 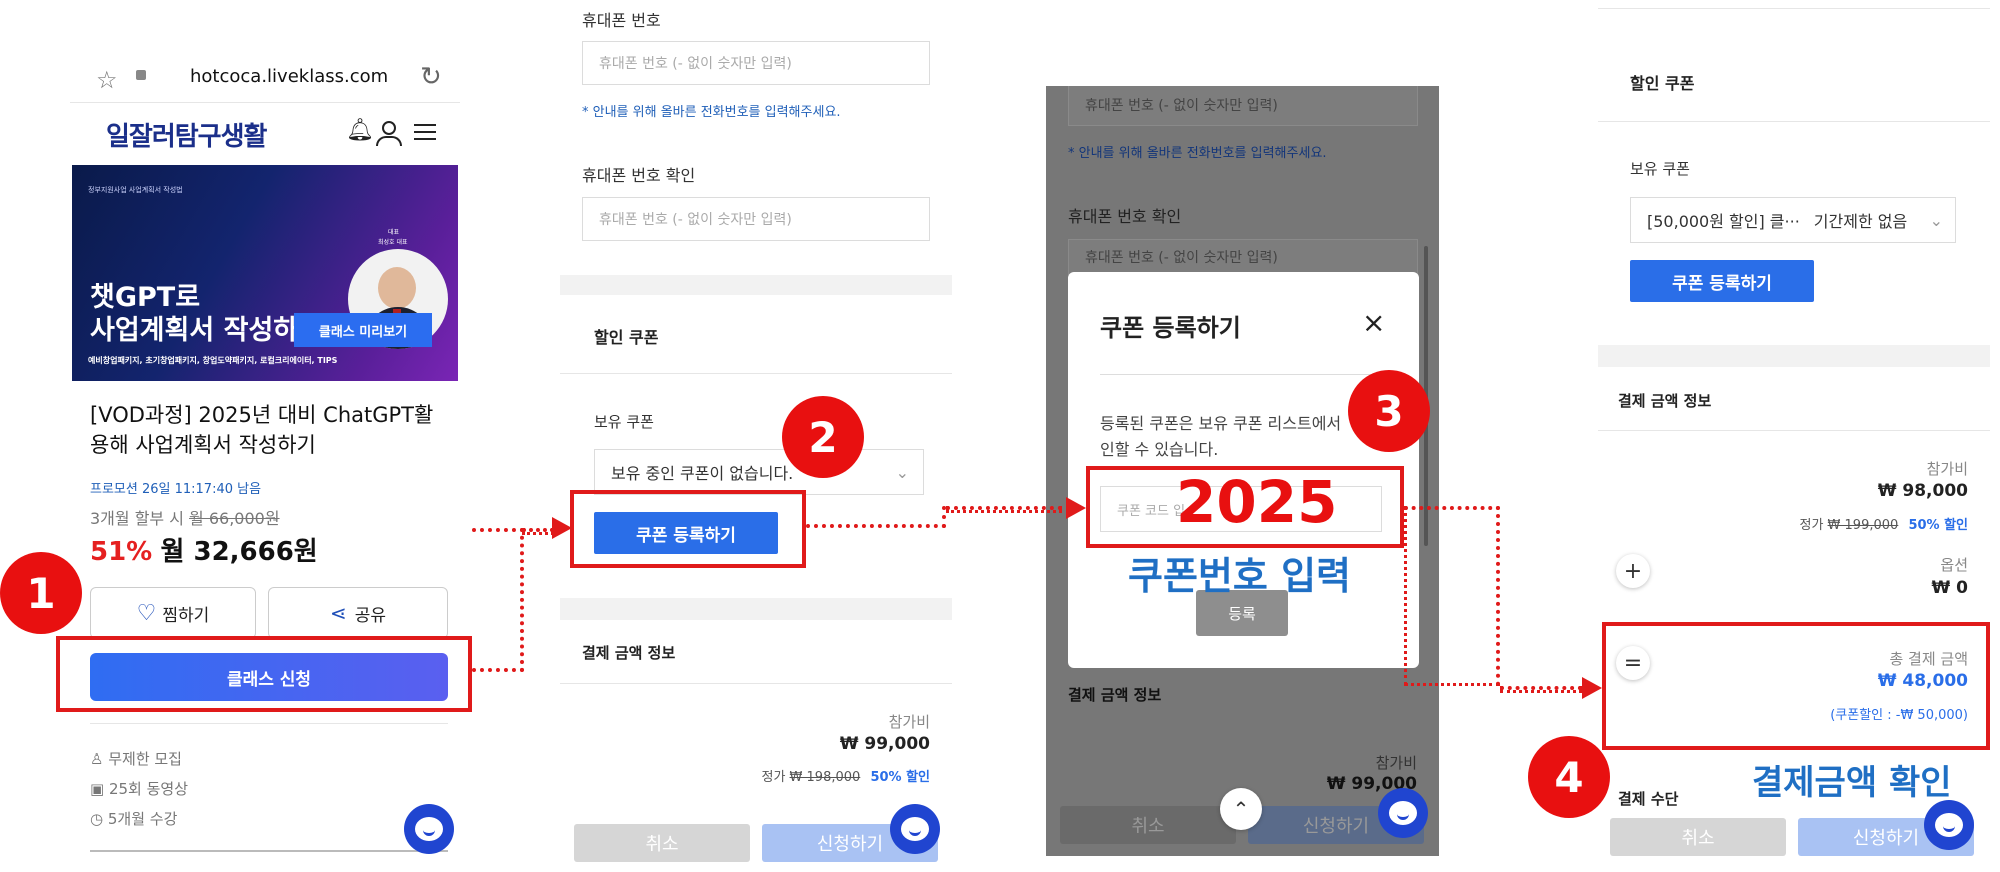 What do you see at coordinates (394, 232) in the screenshot?
I see `ceo-role: 대표` at bounding box center [394, 232].